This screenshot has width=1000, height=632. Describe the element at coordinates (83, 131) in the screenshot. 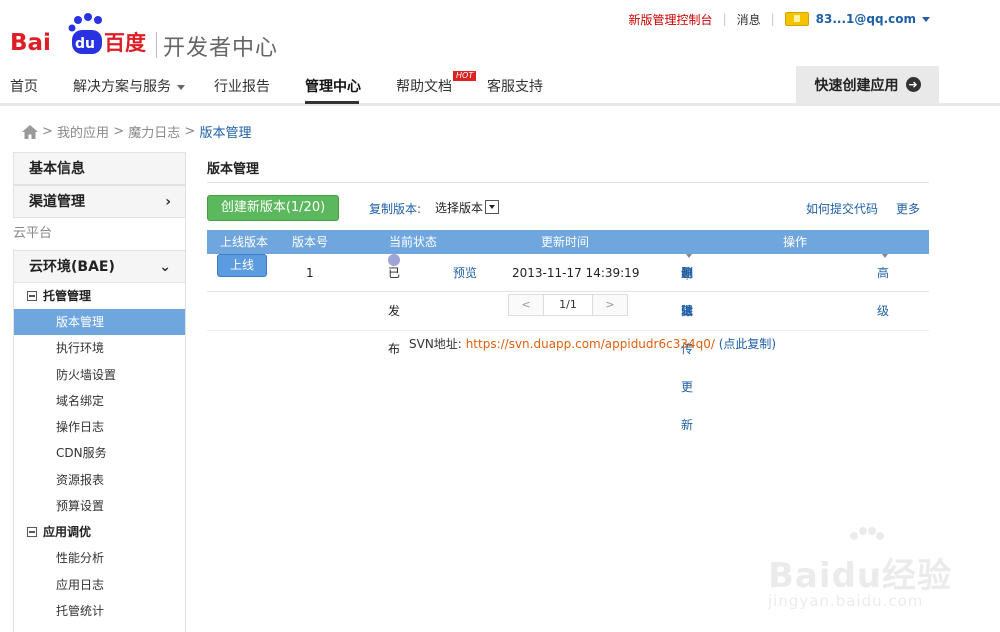

I see `breadcrumb-my-apps: 我的应用` at that location.